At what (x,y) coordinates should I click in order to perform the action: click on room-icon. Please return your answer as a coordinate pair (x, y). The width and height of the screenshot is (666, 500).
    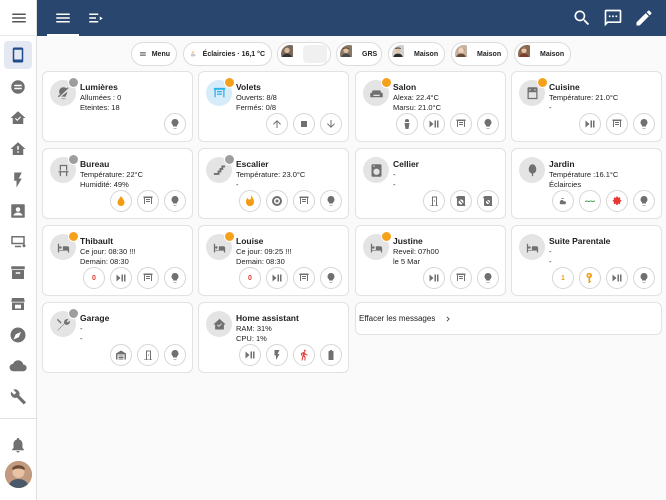
    Looking at the image, I should click on (64, 322).